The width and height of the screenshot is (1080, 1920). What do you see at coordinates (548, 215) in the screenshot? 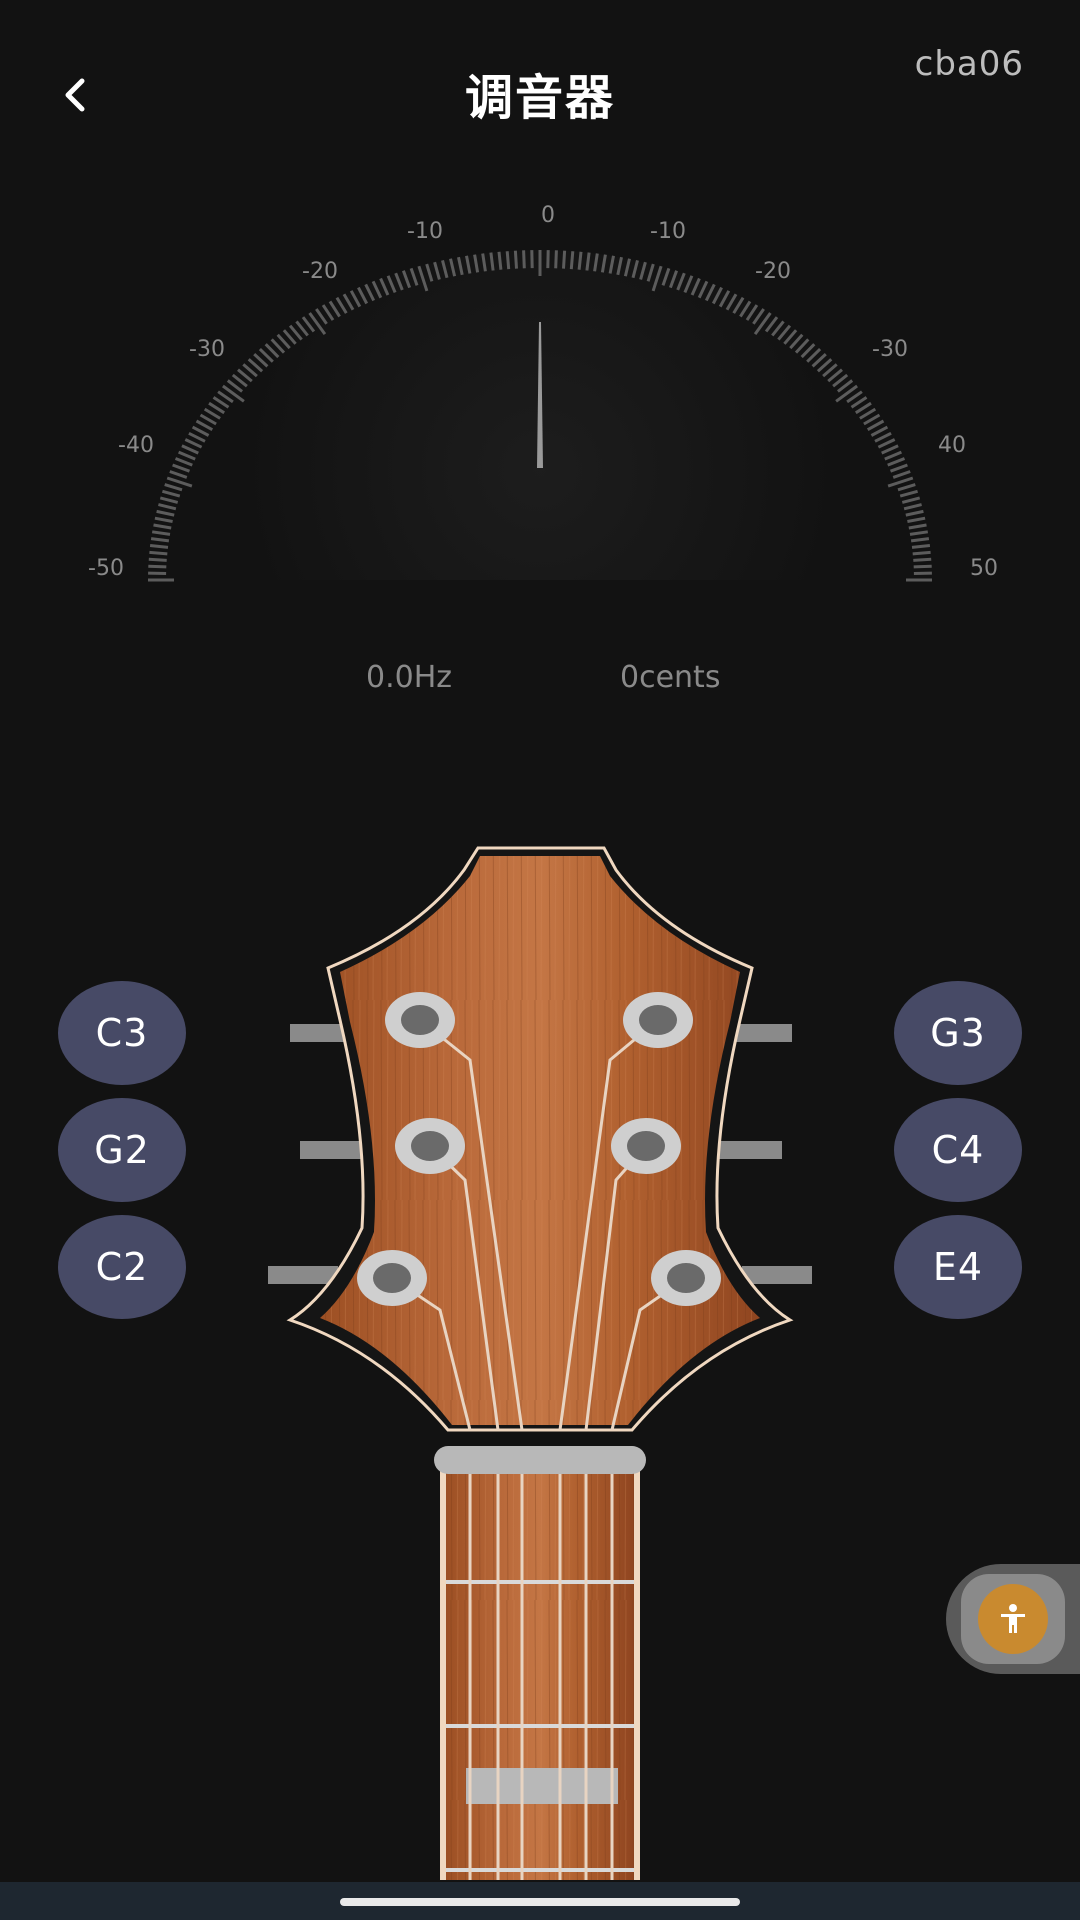
I see `gauge-scale-label: 0` at bounding box center [548, 215].